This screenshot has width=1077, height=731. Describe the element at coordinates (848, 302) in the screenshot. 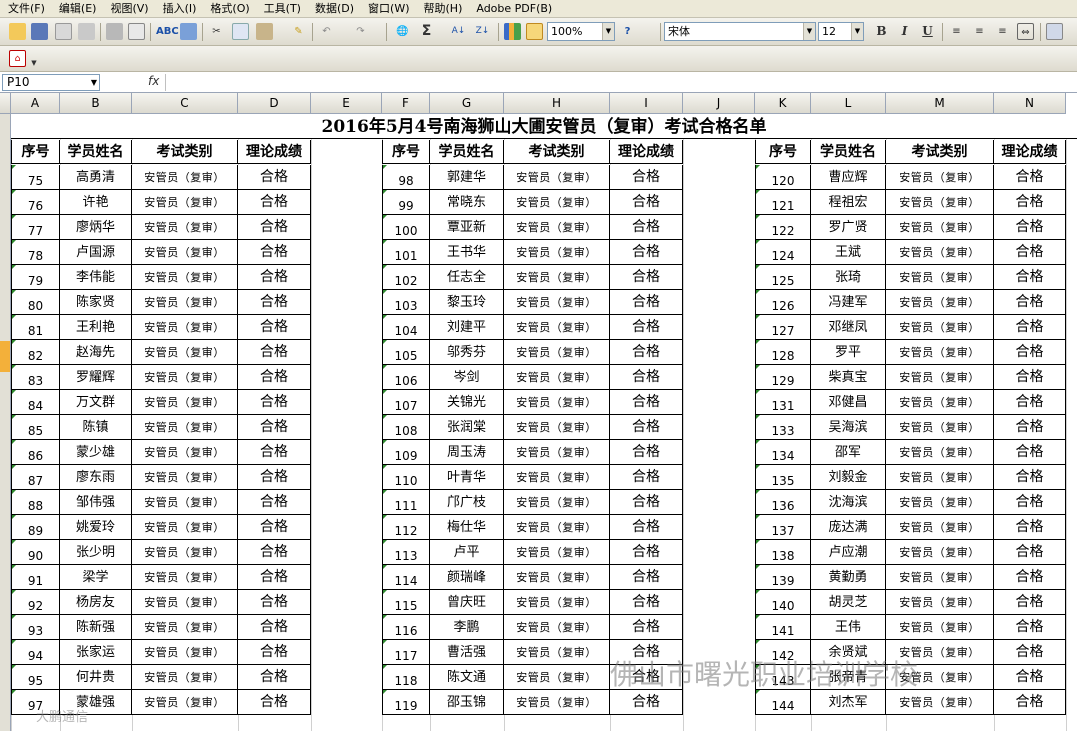

I see `table-cell-name: 冯建军` at that location.